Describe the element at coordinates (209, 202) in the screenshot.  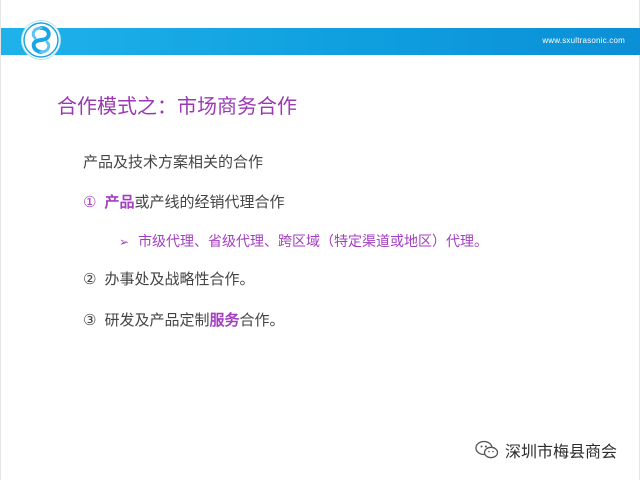
I see `list-item-1-text: 或产线的经销代理合作` at that location.